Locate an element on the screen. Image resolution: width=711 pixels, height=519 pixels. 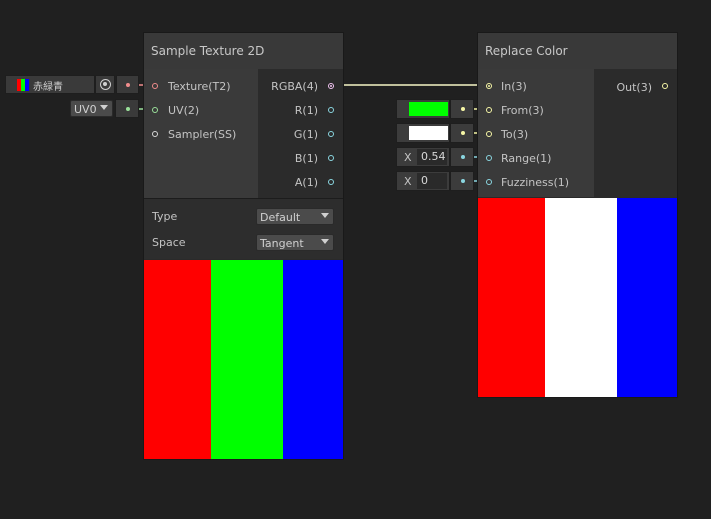
uv-channel-value: UV0 is located at coordinates (85, 109).